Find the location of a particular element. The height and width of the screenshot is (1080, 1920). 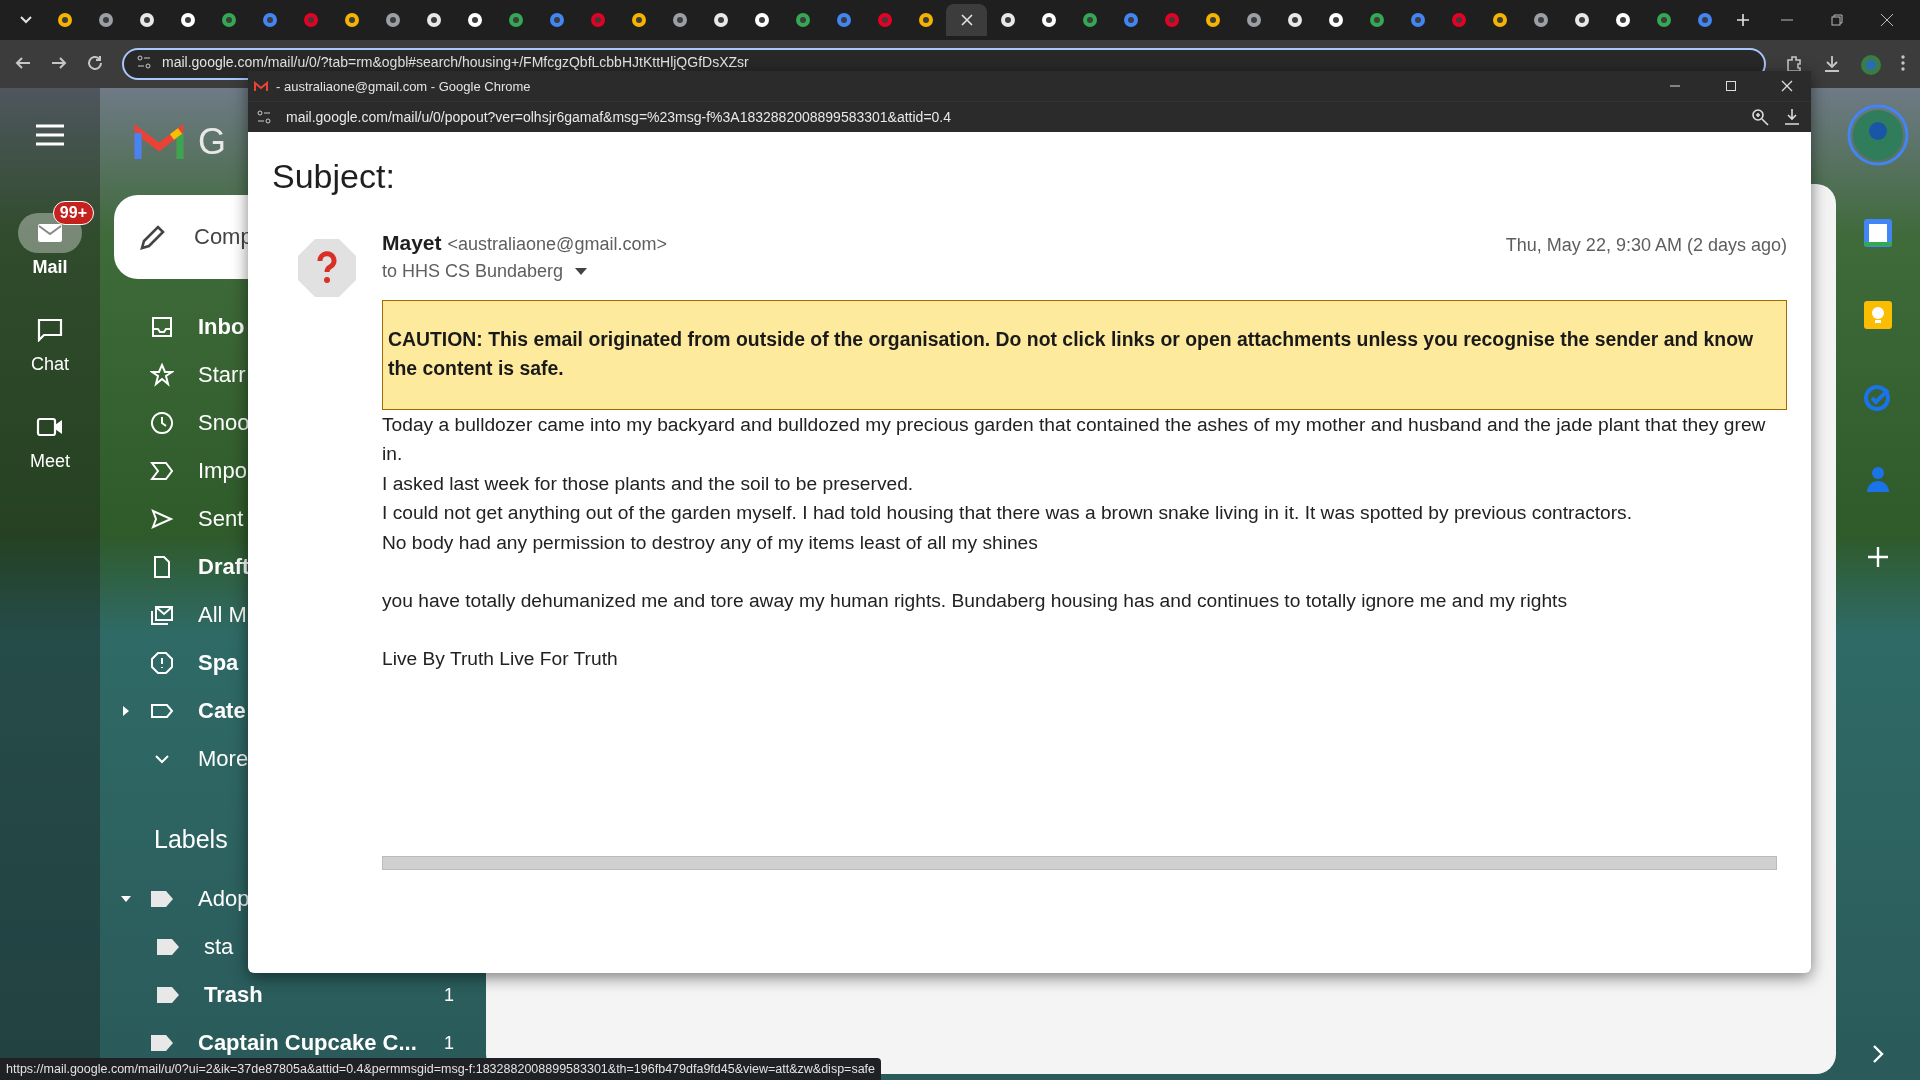

url-text: mail.google.com/mail/u/0/?tab=rm&ogbl#search/housing+/FMfcgzQbfLcbbHJtKttHljQGfDsXZsr is located at coordinates (455, 62).